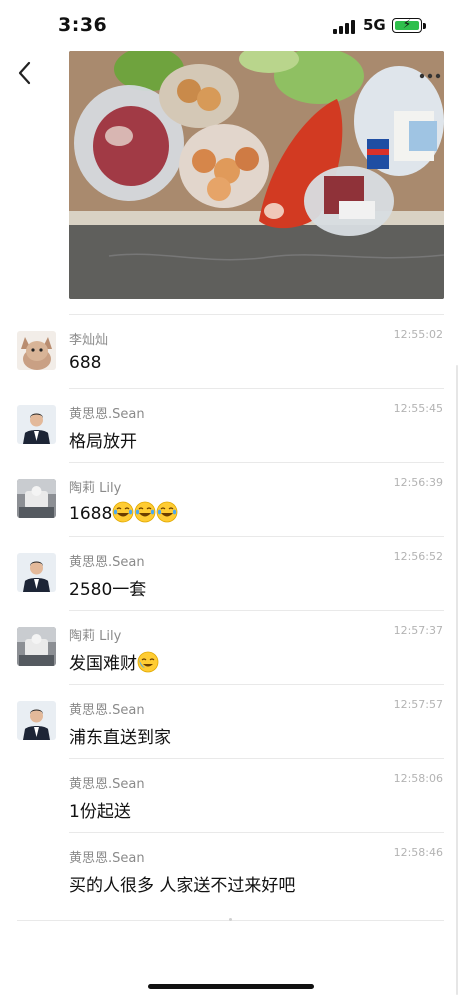 The height and width of the screenshot is (1000, 461). Describe the element at coordinates (89, 340) in the screenshot. I see `sender-name: 李灿灿` at that location.